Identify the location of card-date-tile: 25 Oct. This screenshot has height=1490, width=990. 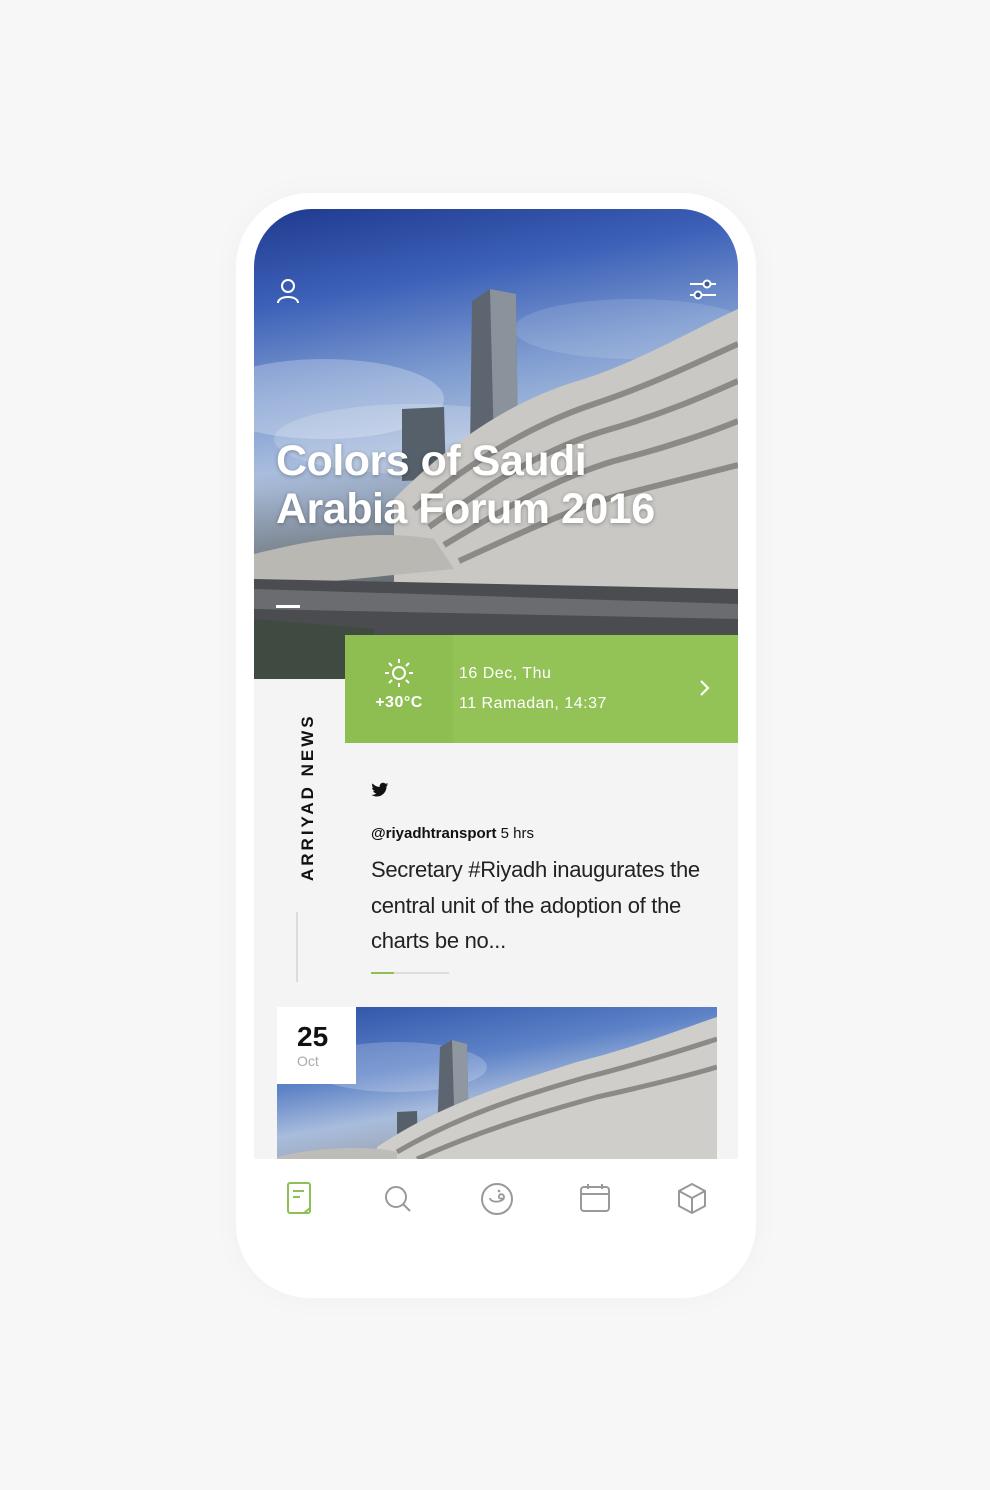
(316, 1045).